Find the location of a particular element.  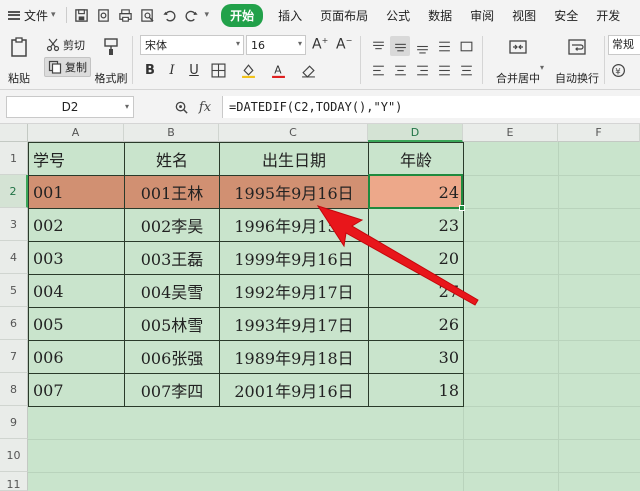

underline-icon: U is located at coordinates (194, 70).